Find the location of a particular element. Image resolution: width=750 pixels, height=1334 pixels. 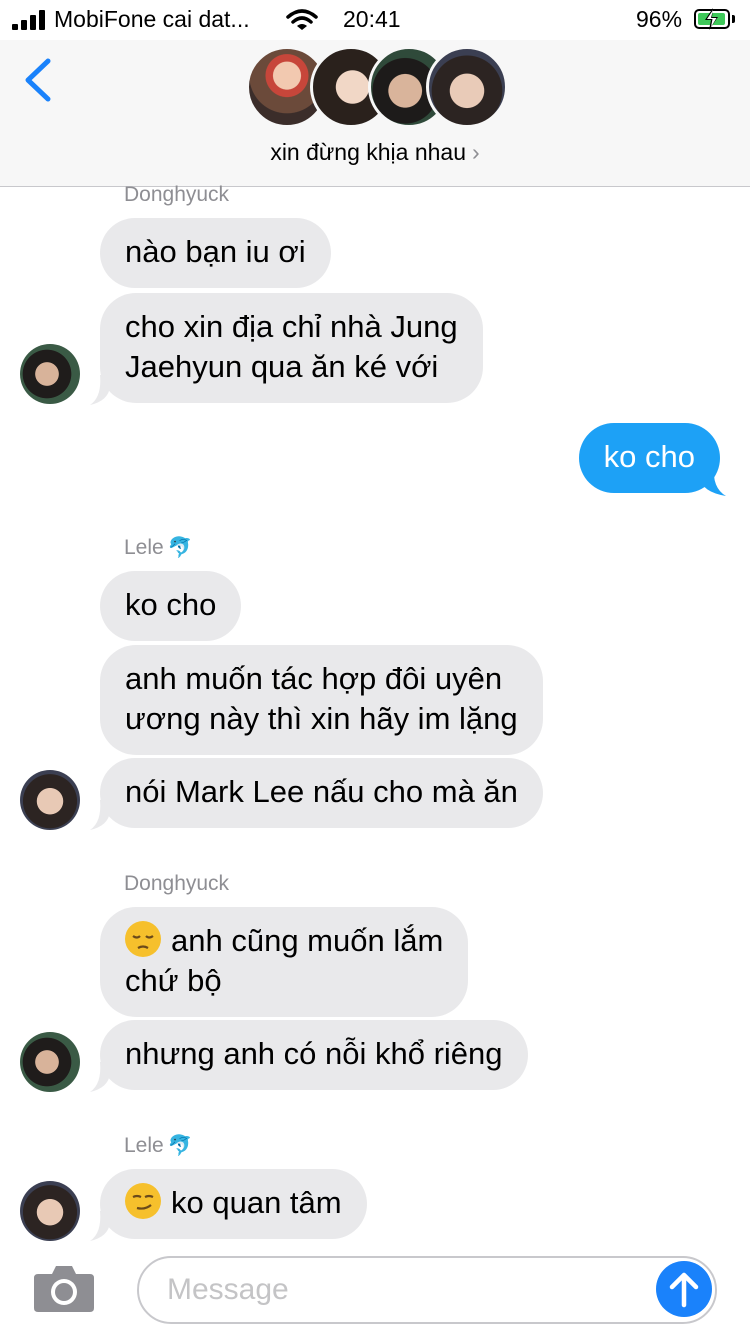

group-member-avatar is located at coordinates (467, 87).